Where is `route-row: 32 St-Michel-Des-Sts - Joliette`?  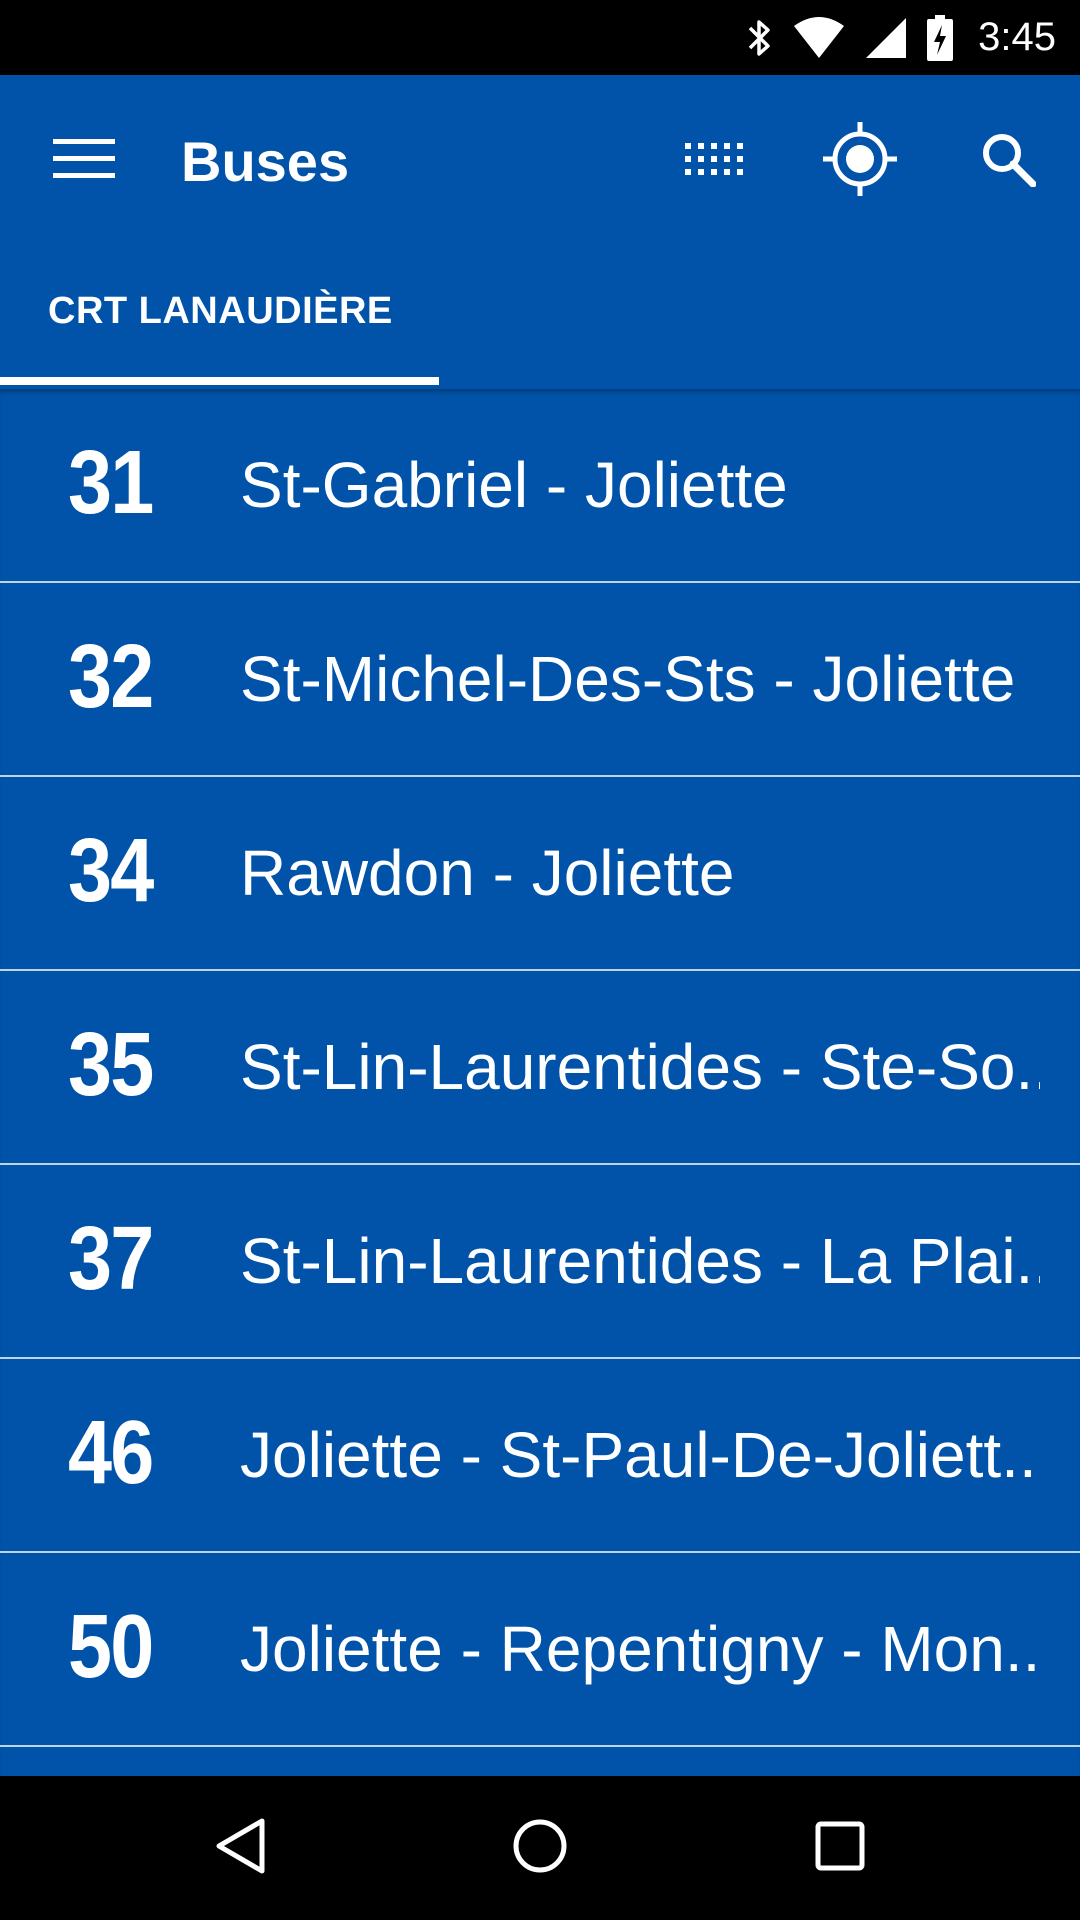
route-row: 32 St-Michel-Des-Sts - Joliette is located at coordinates (540, 680).